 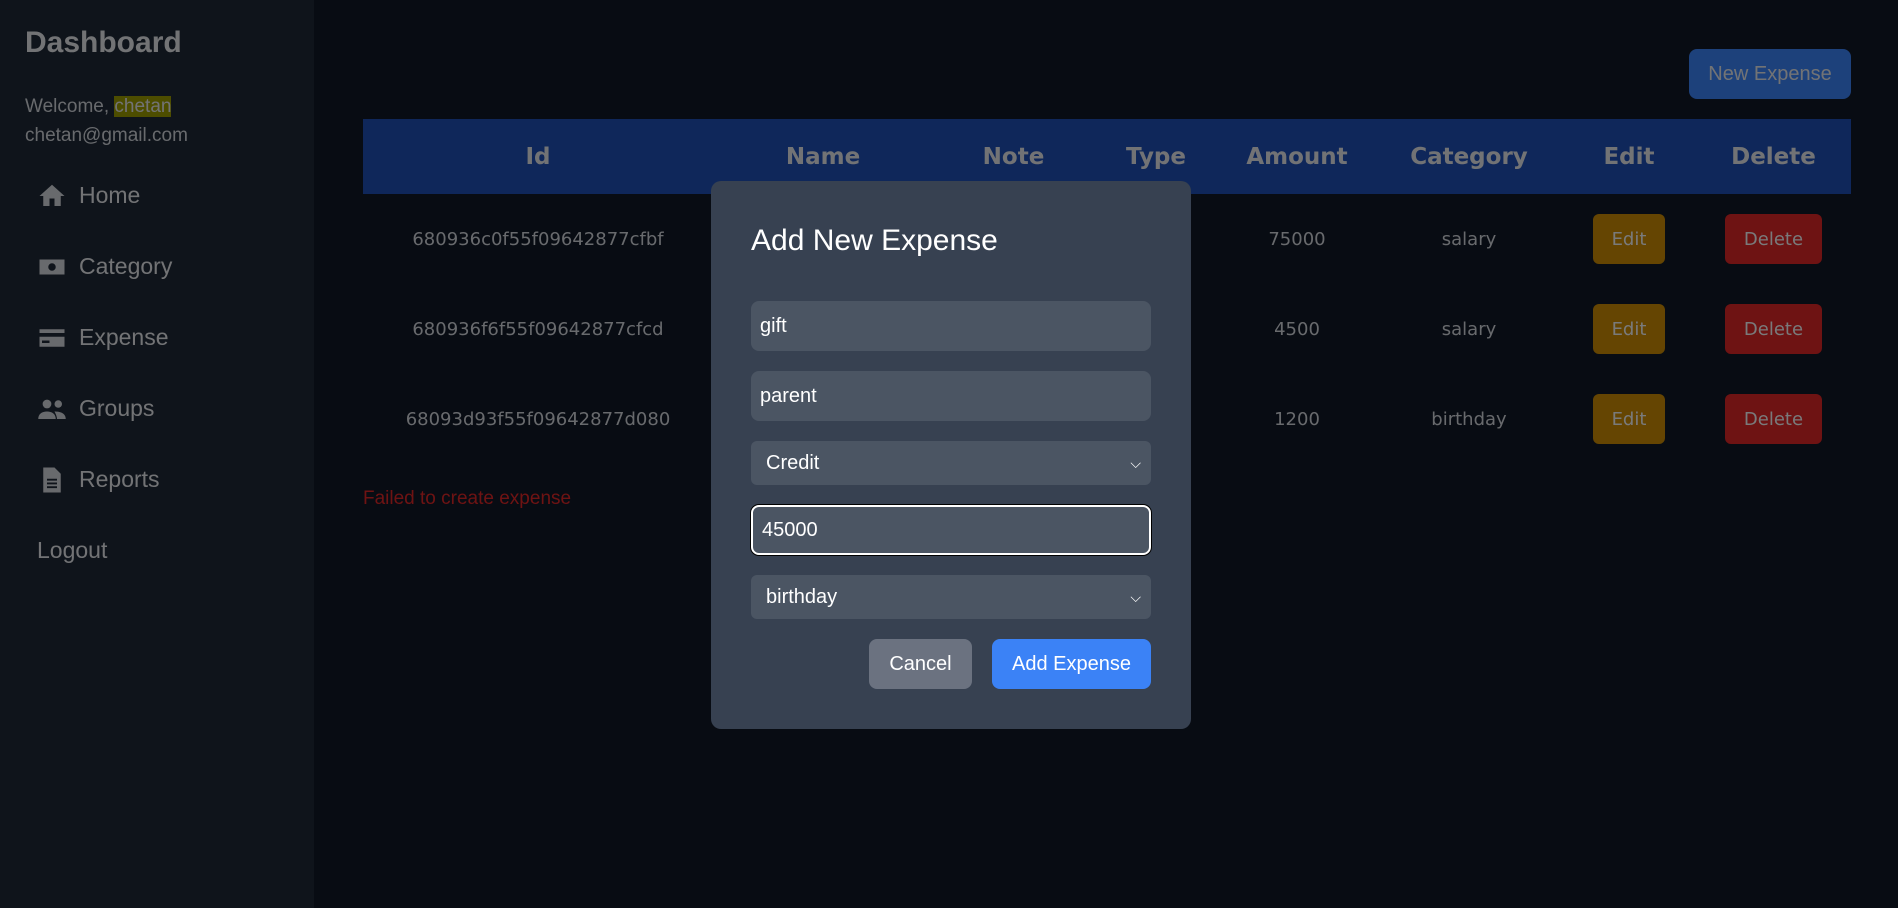 What do you see at coordinates (951, 396) in the screenshot?
I see `note-input` at bounding box center [951, 396].